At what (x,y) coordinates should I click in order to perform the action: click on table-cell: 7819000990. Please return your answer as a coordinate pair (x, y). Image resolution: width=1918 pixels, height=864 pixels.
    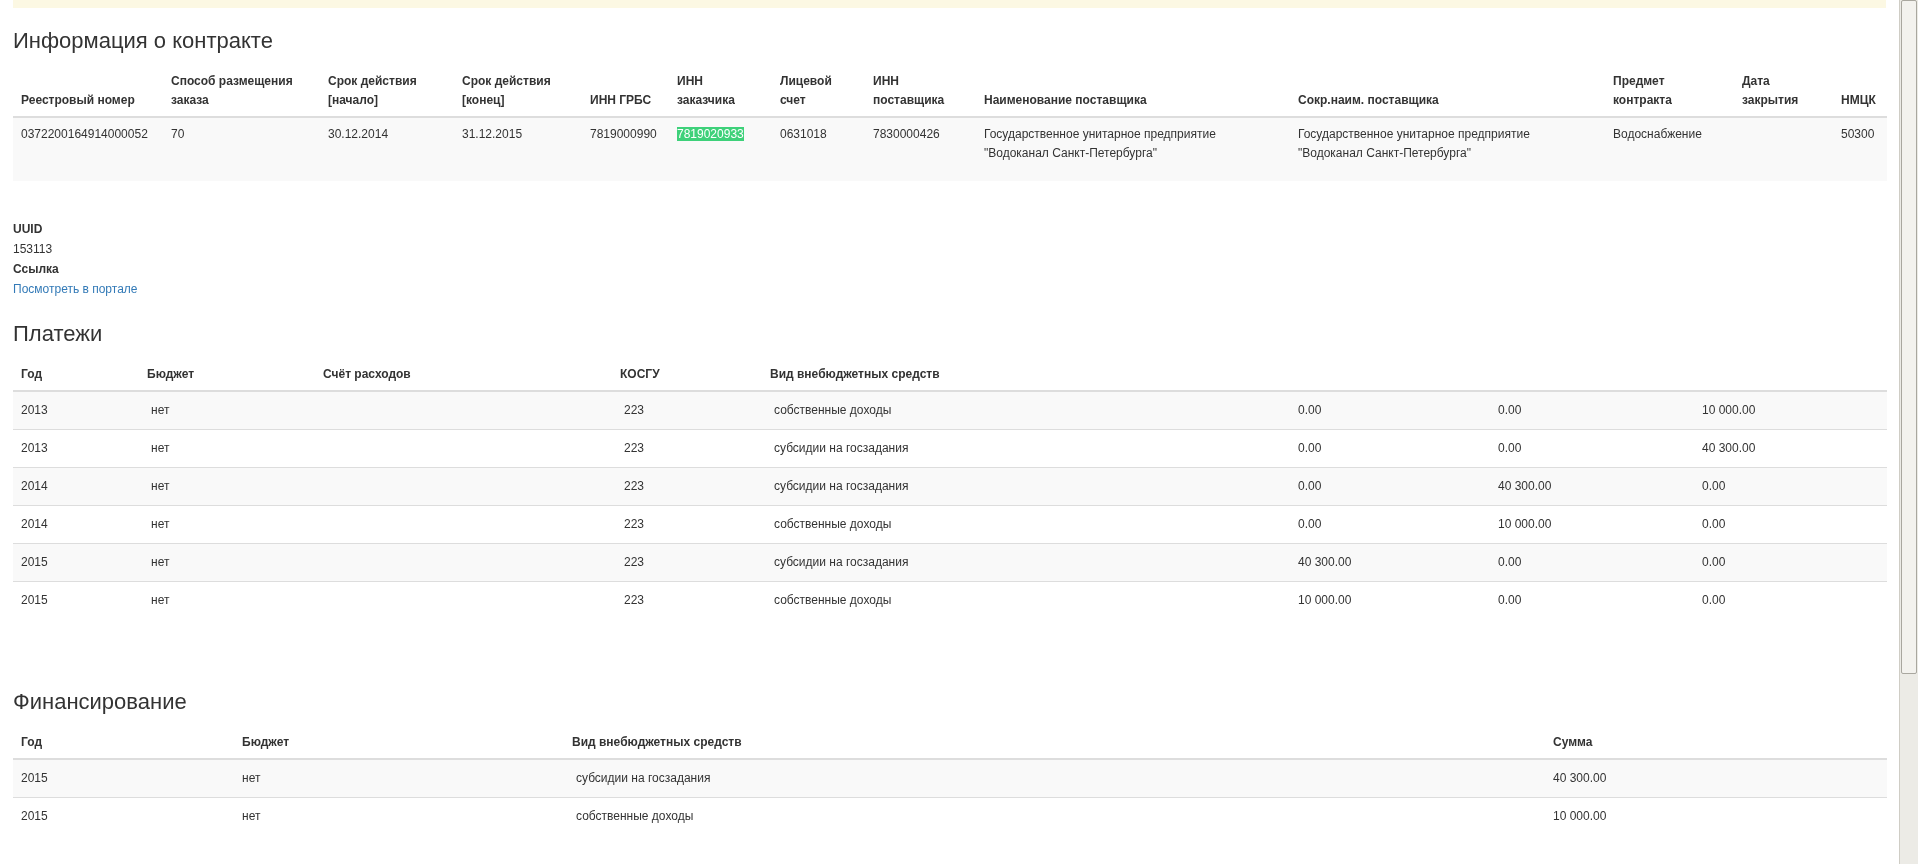
    Looking at the image, I should click on (623, 134).